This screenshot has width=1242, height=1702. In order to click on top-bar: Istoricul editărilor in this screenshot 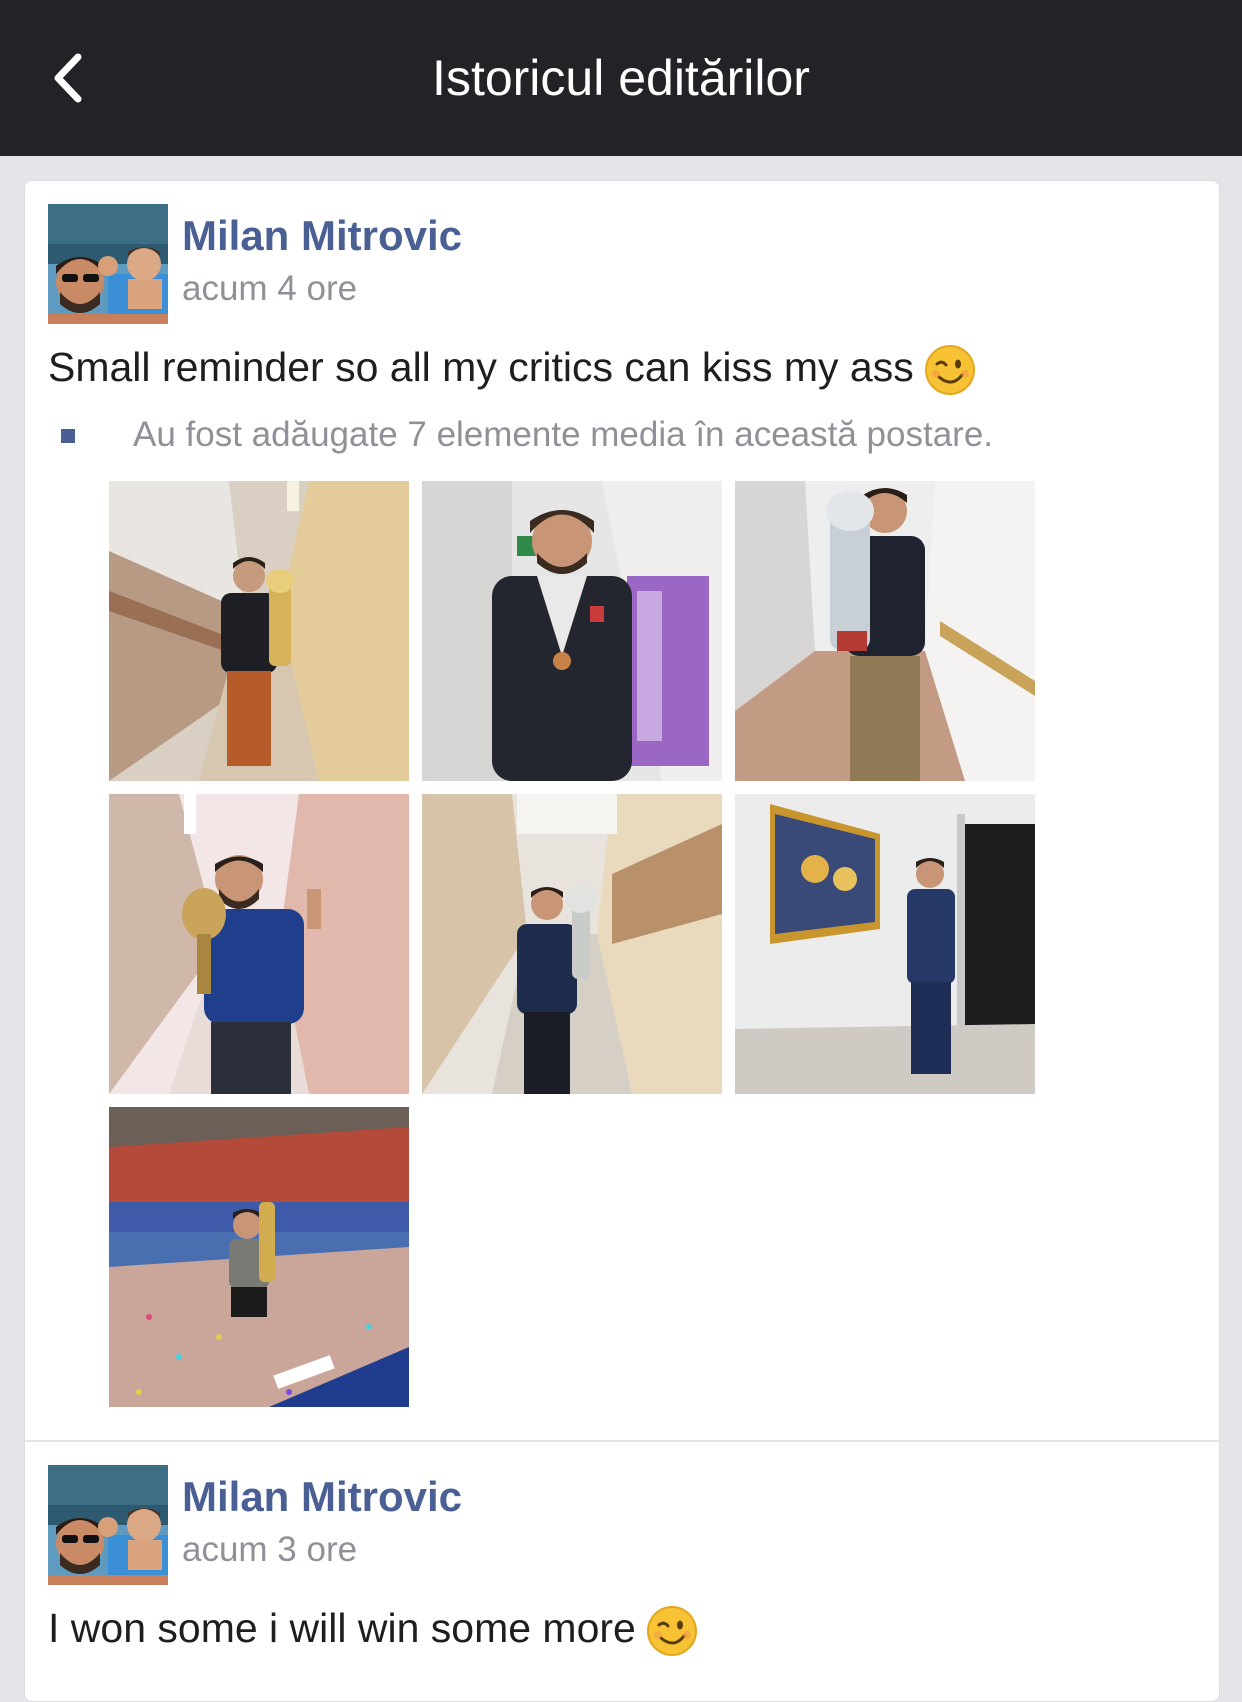, I will do `click(621, 78)`.